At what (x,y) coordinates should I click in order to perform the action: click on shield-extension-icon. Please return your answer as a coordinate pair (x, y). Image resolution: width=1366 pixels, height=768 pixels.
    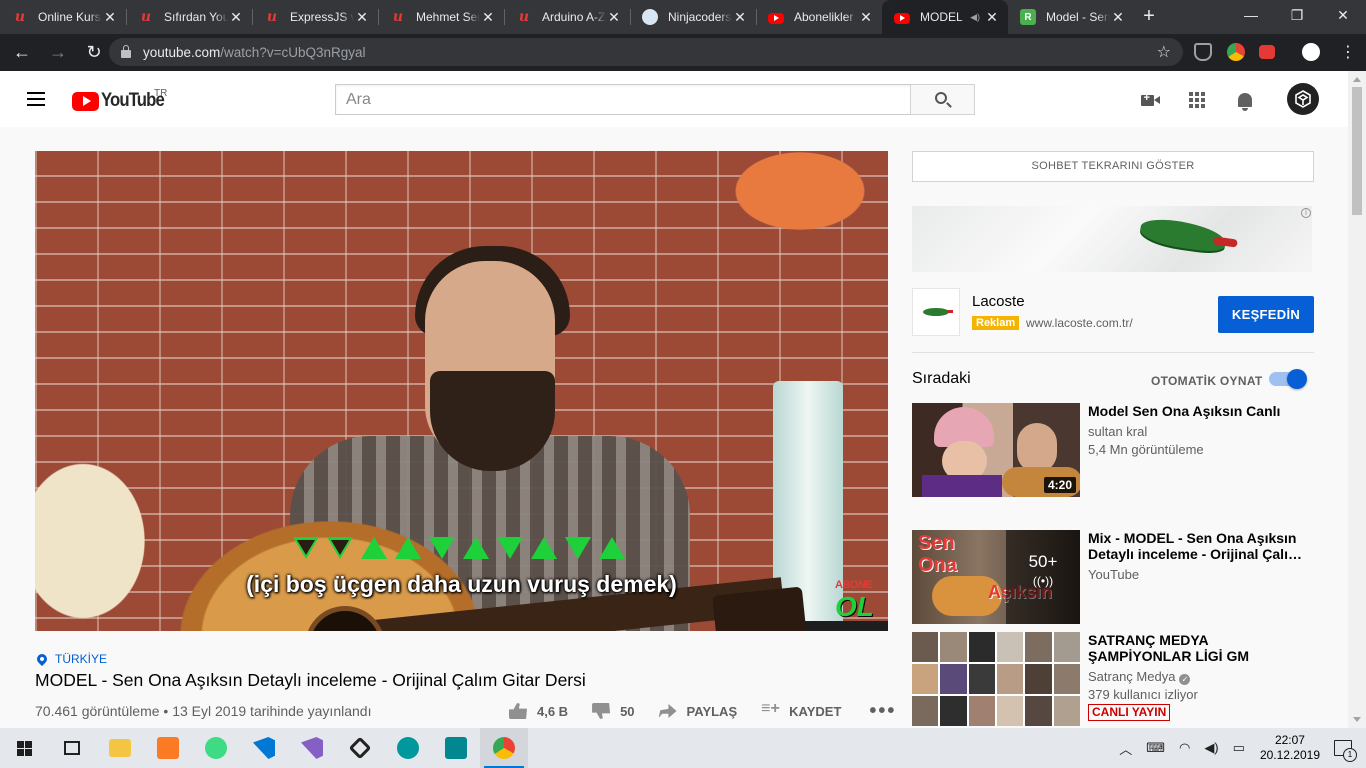
    Looking at the image, I should click on (1203, 52).